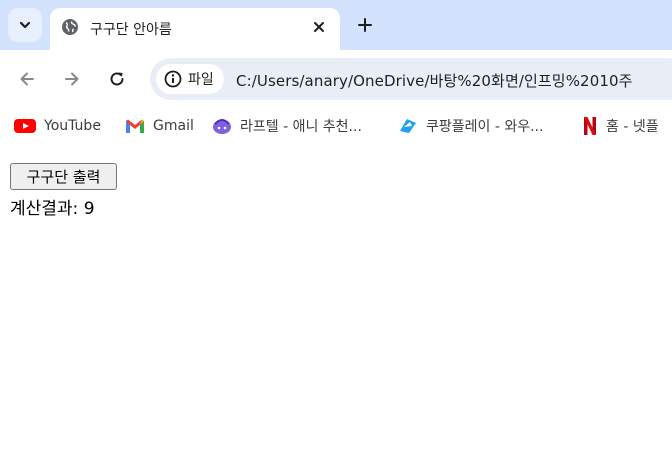 The width and height of the screenshot is (672, 451). Describe the element at coordinates (173, 126) in the screenshot. I see `bookmark-label: Gmail` at that location.